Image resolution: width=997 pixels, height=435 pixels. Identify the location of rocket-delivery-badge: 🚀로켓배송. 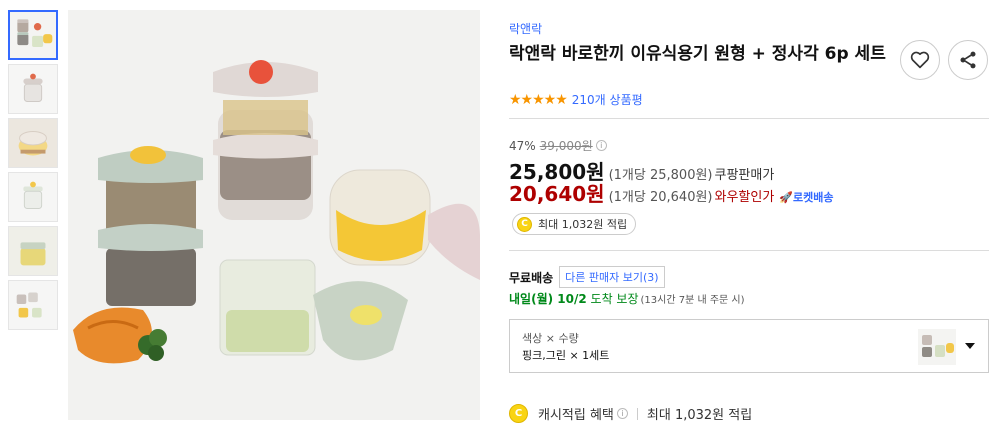
(806, 197).